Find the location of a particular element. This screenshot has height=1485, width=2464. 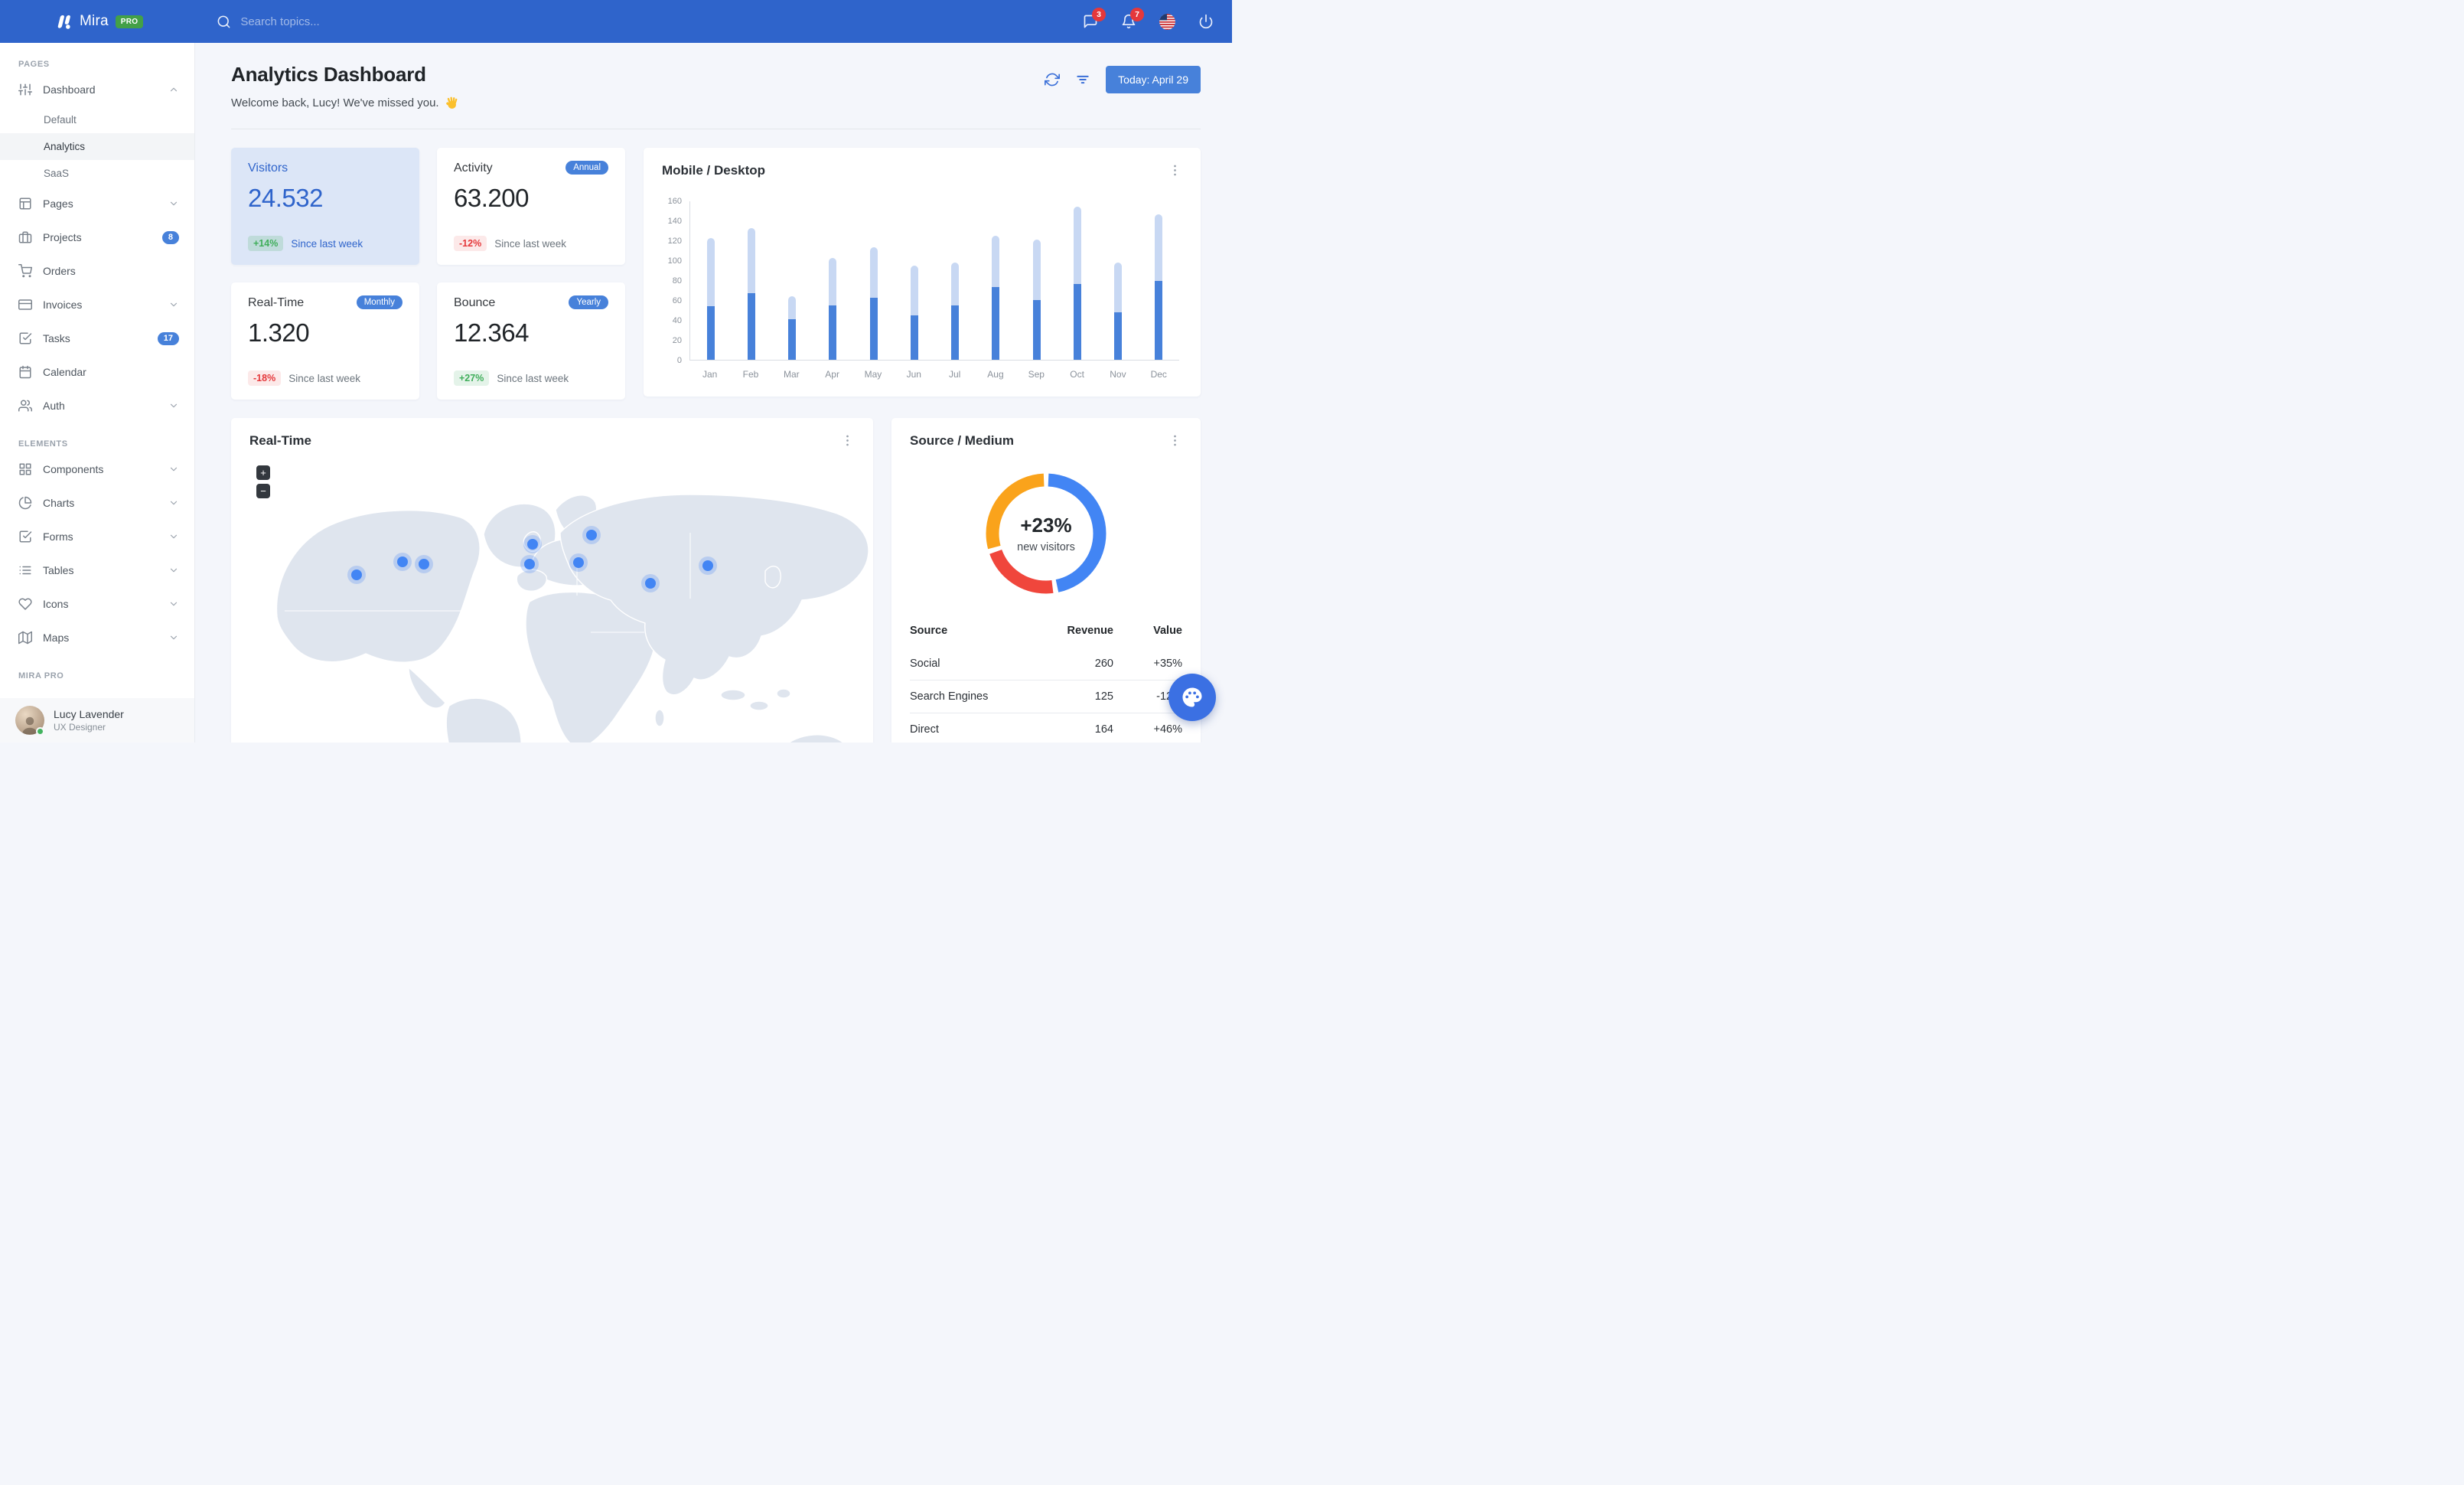

chart-title: Mobile / Desktop is located at coordinates (714, 170).